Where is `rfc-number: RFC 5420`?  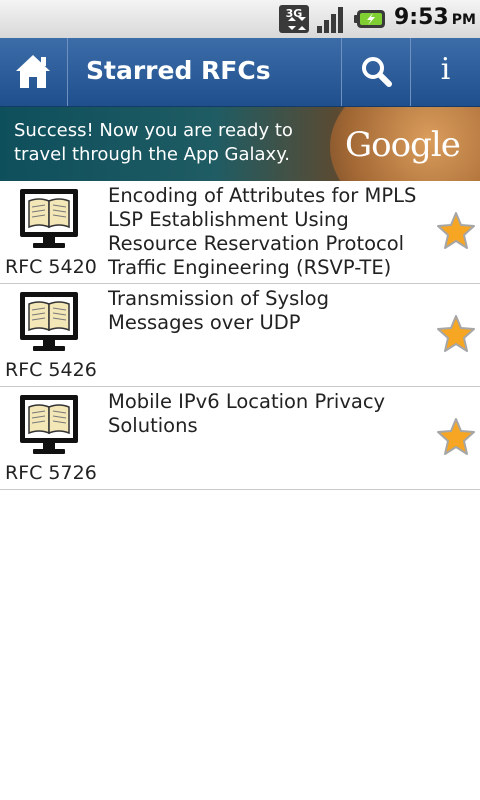 rfc-number: RFC 5420 is located at coordinates (51, 267).